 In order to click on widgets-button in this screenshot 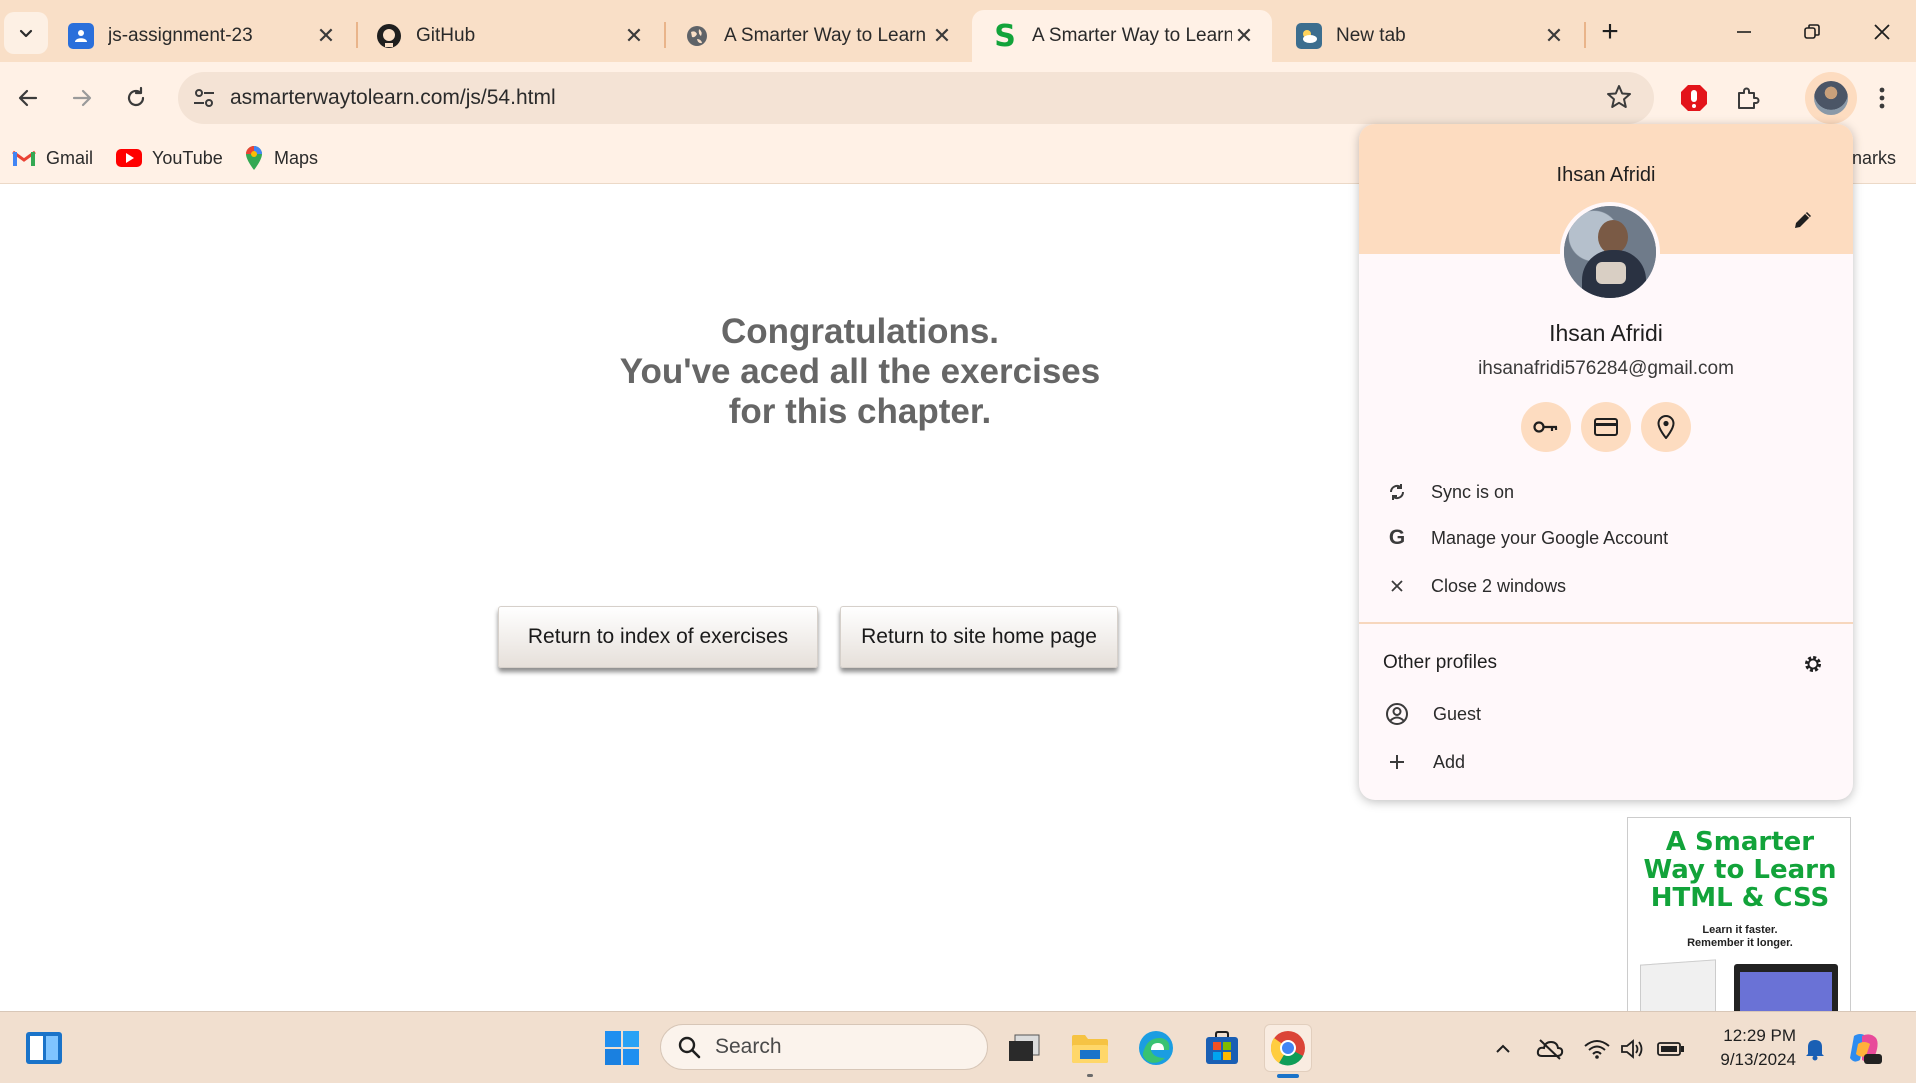, I will do `click(44, 1048)`.